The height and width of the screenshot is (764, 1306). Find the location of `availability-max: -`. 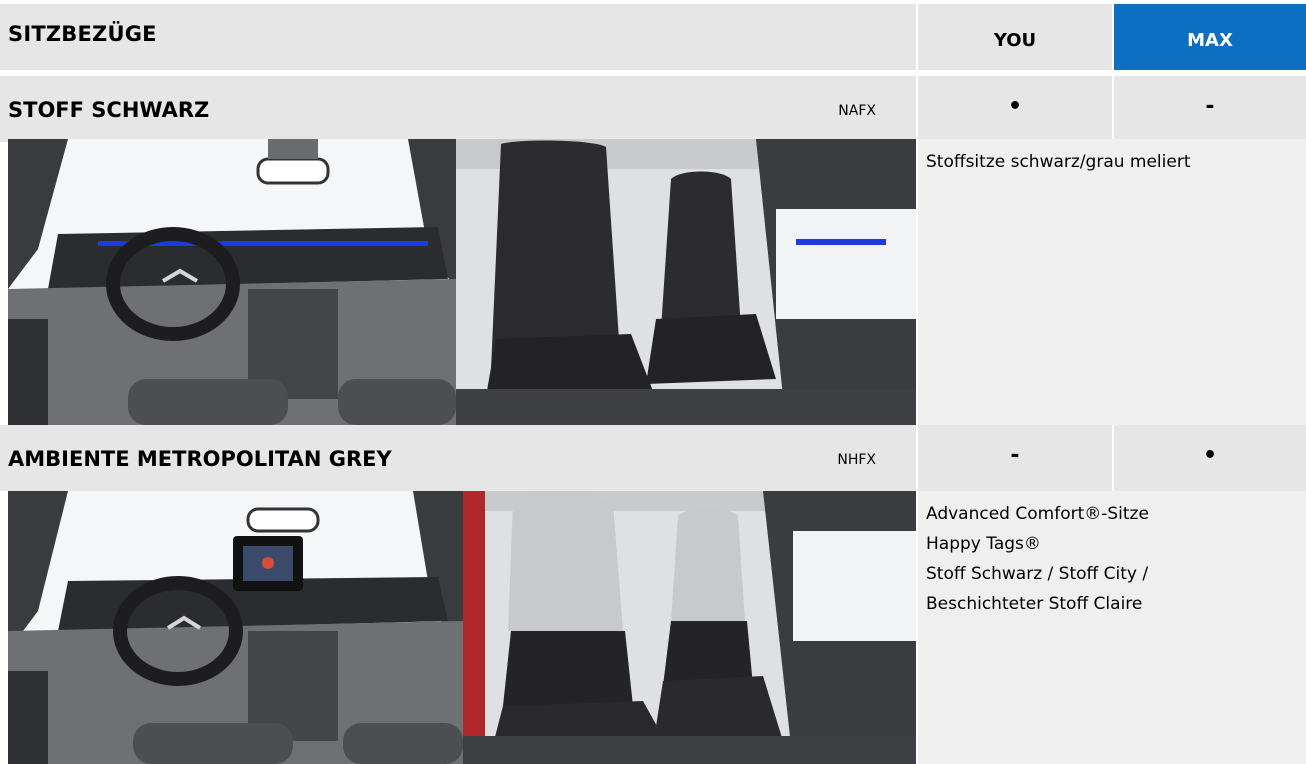

availability-max: - is located at coordinates (1210, 109).